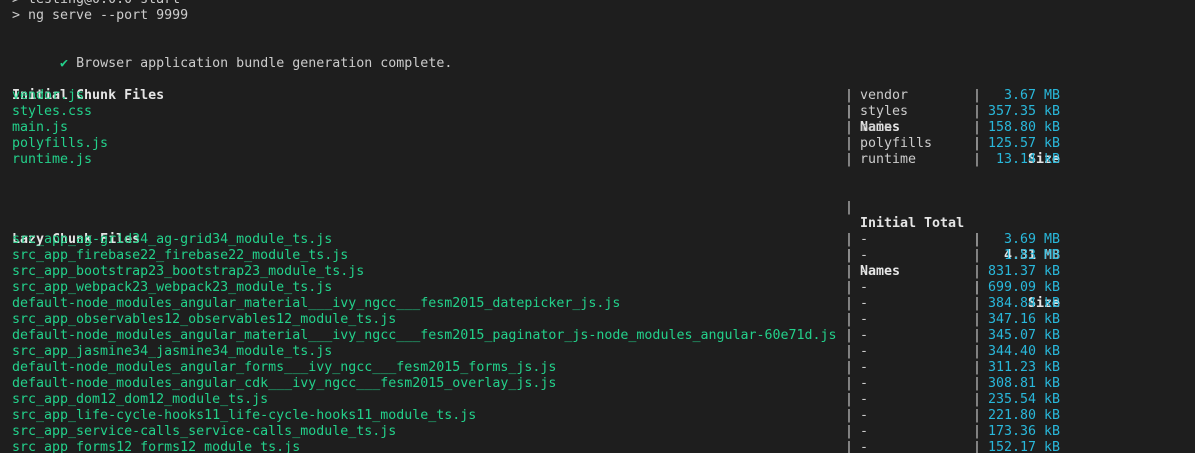 This screenshot has width=1195, height=453. What do you see at coordinates (1024, 319) in the screenshot?
I see `chunk-size: 347.16 kB` at bounding box center [1024, 319].